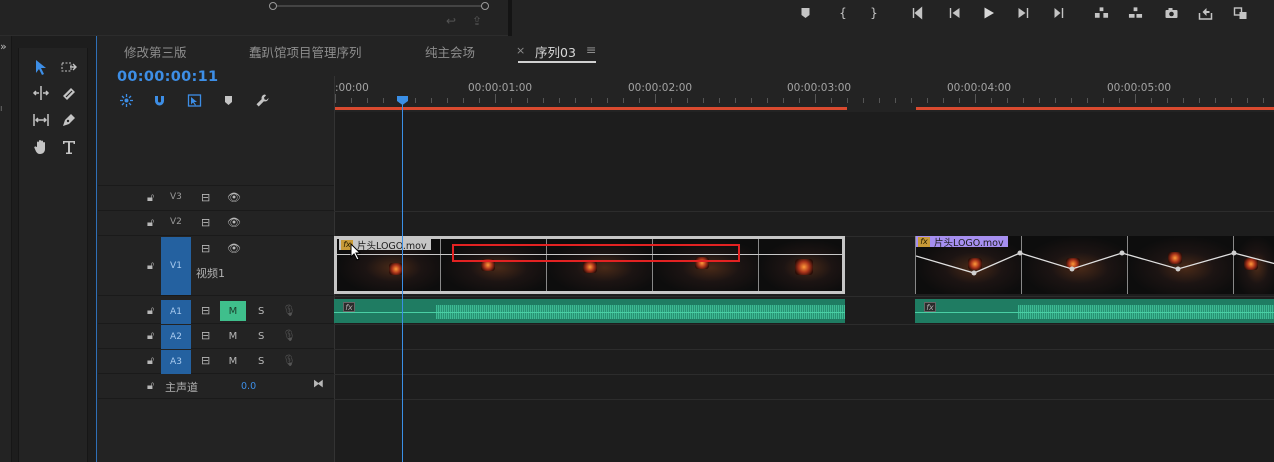  Describe the element at coordinates (396, 269) in the screenshot. I see `frame-highlight` at that location.